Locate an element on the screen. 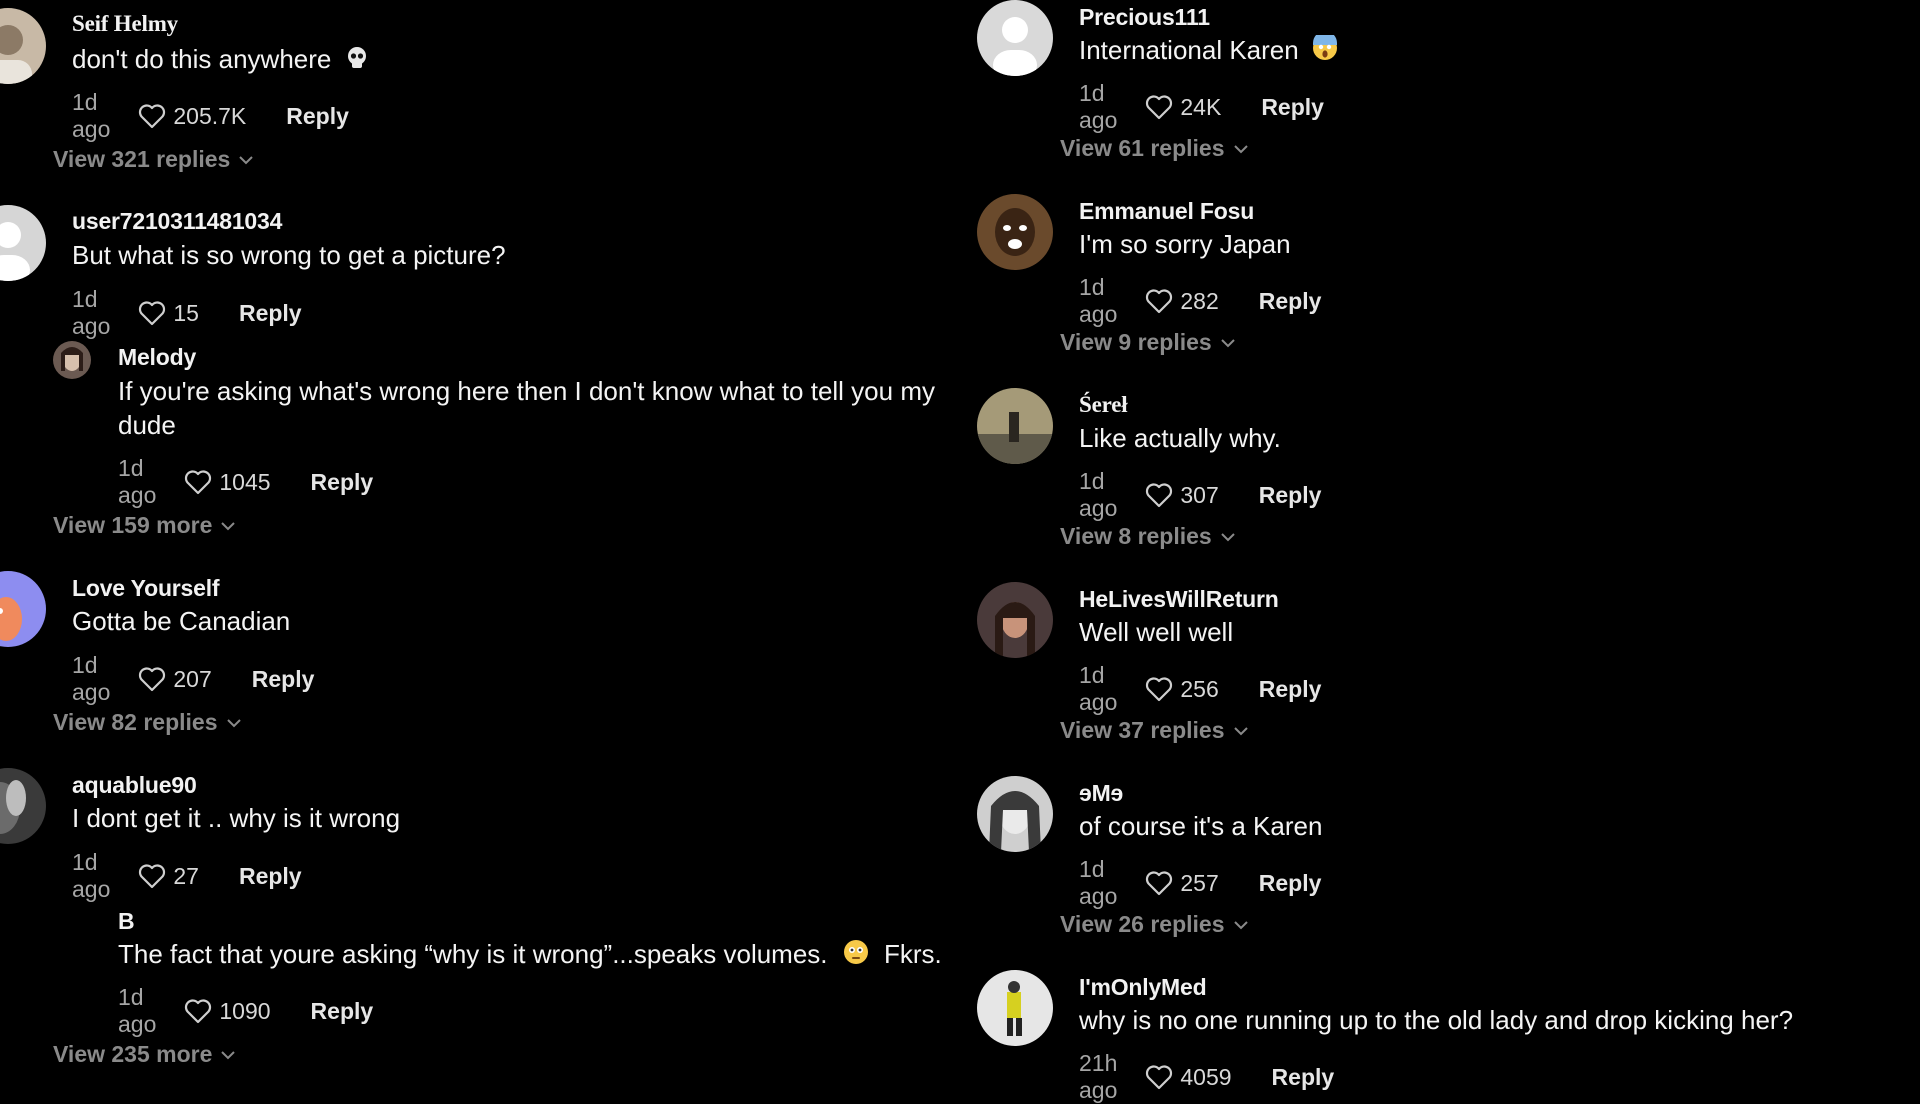 The height and width of the screenshot is (1104, 1920). view-replies-link: View 82 replies is located at coordinates (147, 722).